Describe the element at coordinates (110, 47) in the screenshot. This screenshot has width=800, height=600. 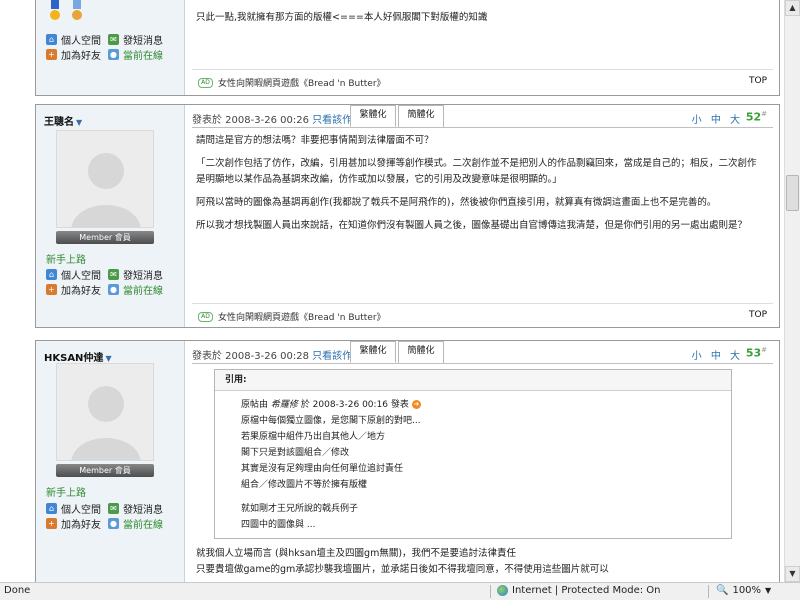
I see `post-sidebar: ⌂ 個人空間 ✉ 發短消息 + 加為好友 ● 當前在線` at that location.